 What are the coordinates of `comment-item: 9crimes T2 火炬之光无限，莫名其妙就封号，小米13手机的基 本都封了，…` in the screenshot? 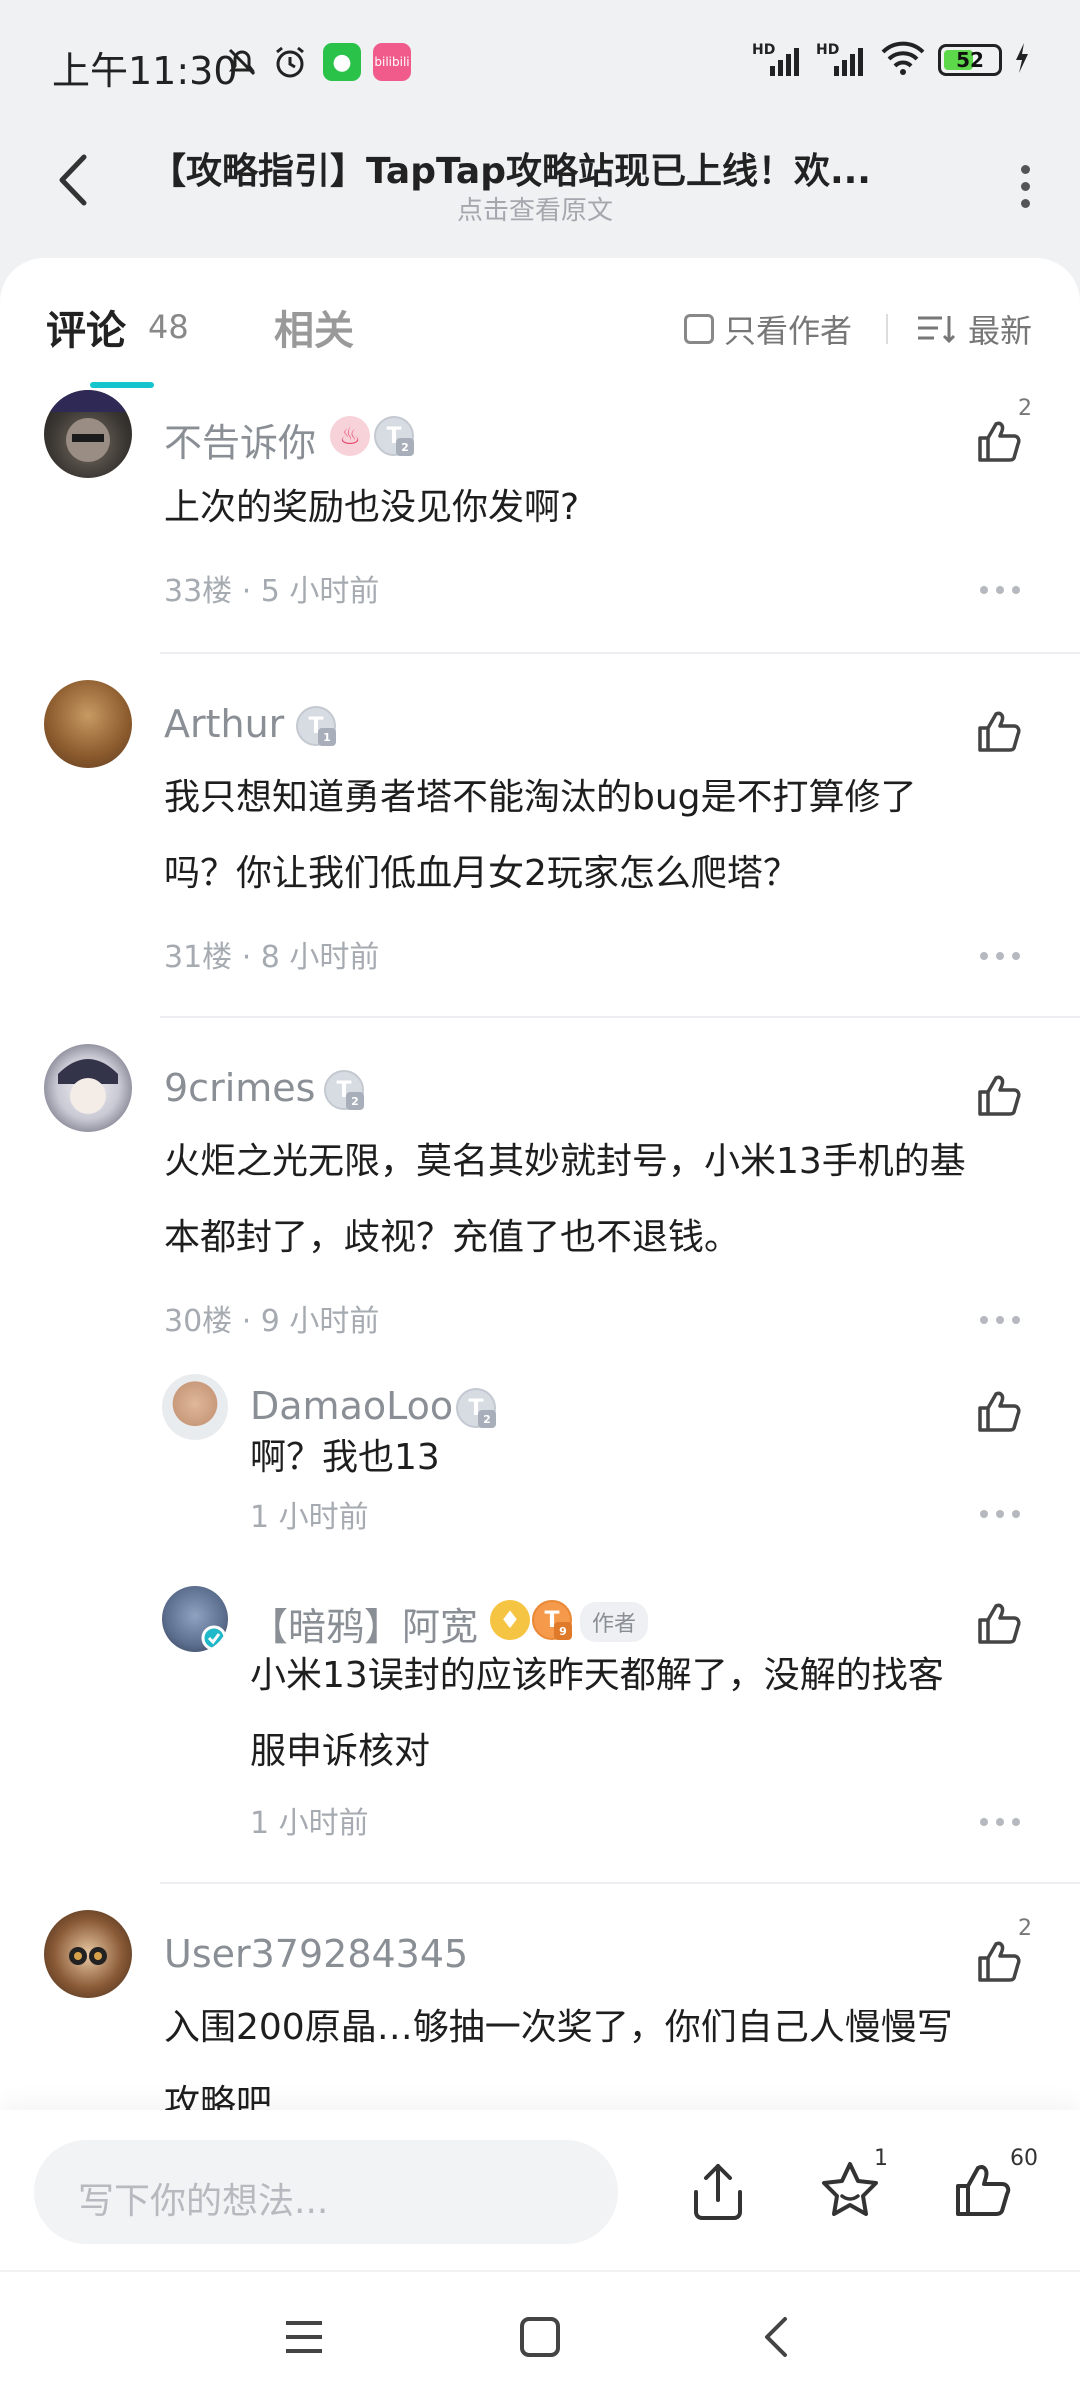 It's located at (540, 1194).